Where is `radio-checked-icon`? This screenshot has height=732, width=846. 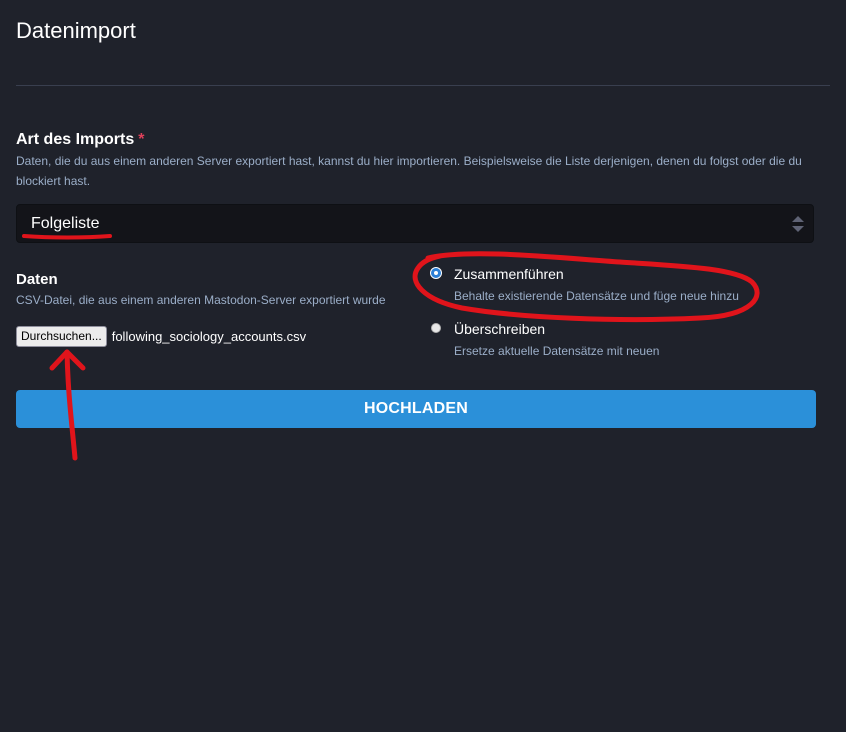 radio-checked-icon is located at coordinates (436, 273).